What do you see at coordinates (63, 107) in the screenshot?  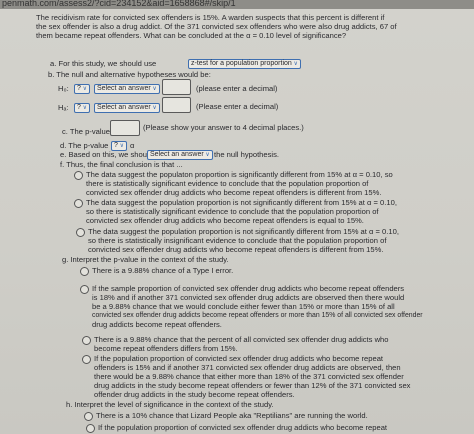 I see `ha-label: Hₐ:` at bounding box center [63, 107].